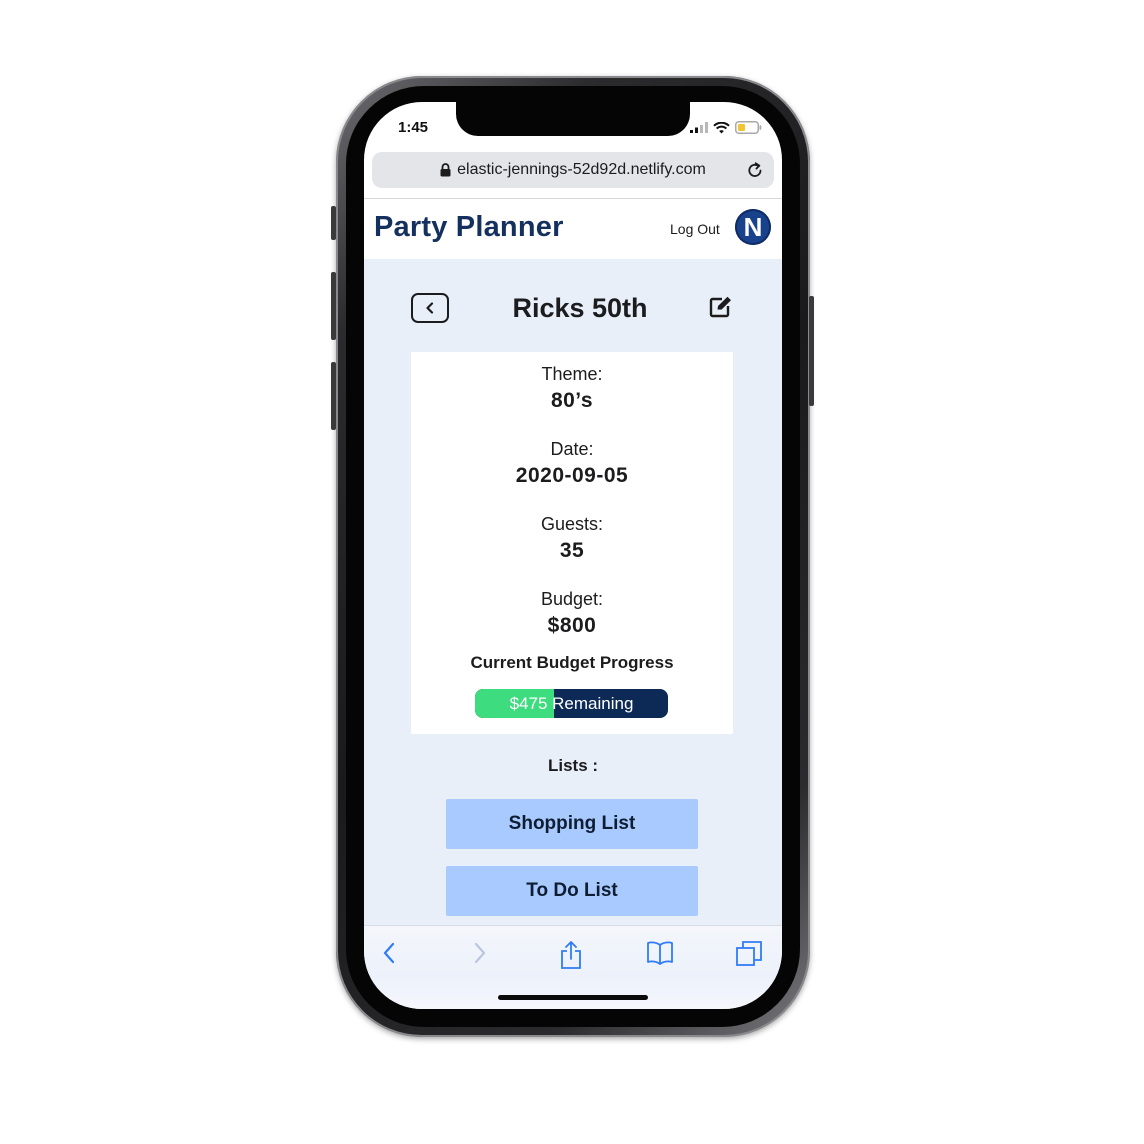  Describe the element at coordinates (572, 824) in the screenshot. I see `shopping-list-button: Shopping List` at that location.